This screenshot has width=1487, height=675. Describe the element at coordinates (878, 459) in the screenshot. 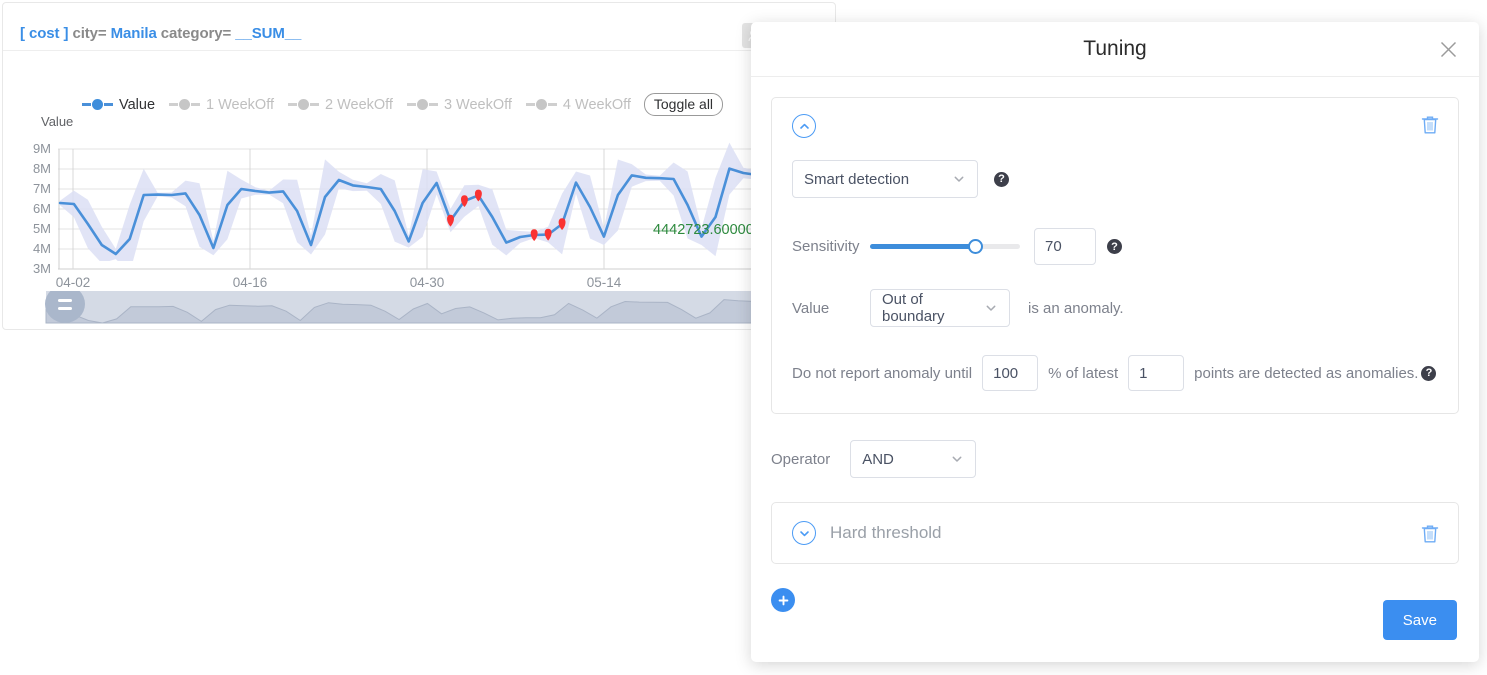

I see `operator-value: AND` at that location.